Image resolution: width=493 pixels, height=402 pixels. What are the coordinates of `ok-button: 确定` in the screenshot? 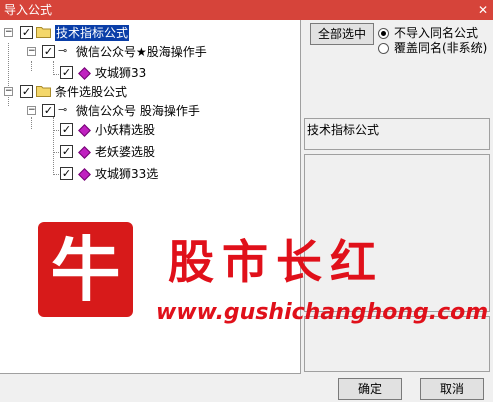 It's located at (370, 389).